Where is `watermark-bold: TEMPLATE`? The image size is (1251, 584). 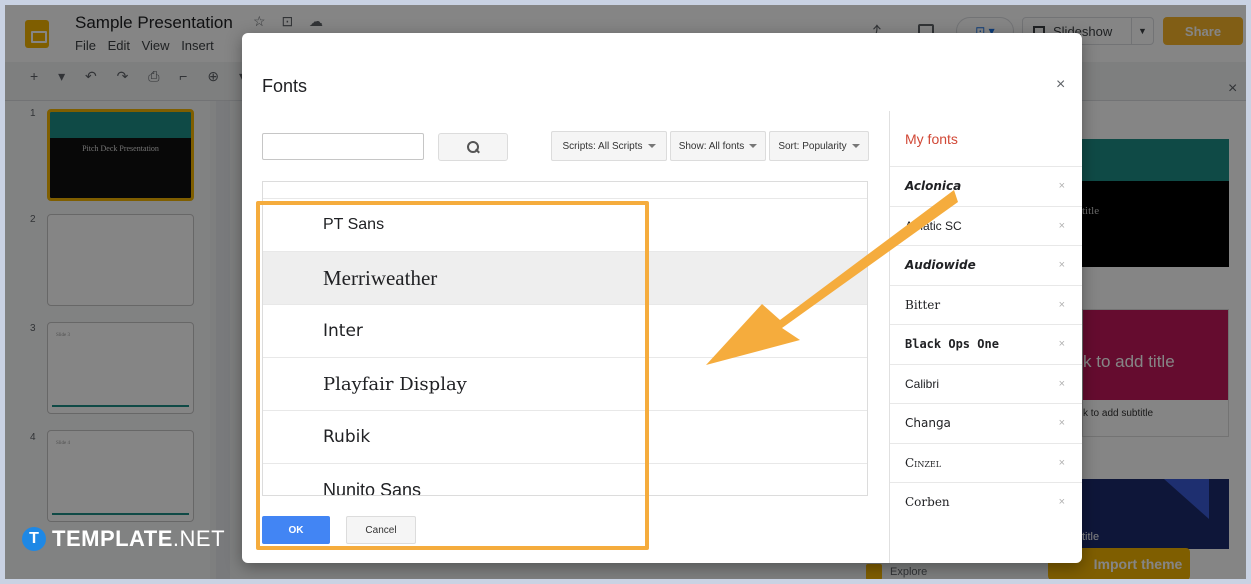 watermark-bold: TEMPLATE is located at coordinates (112, 538).